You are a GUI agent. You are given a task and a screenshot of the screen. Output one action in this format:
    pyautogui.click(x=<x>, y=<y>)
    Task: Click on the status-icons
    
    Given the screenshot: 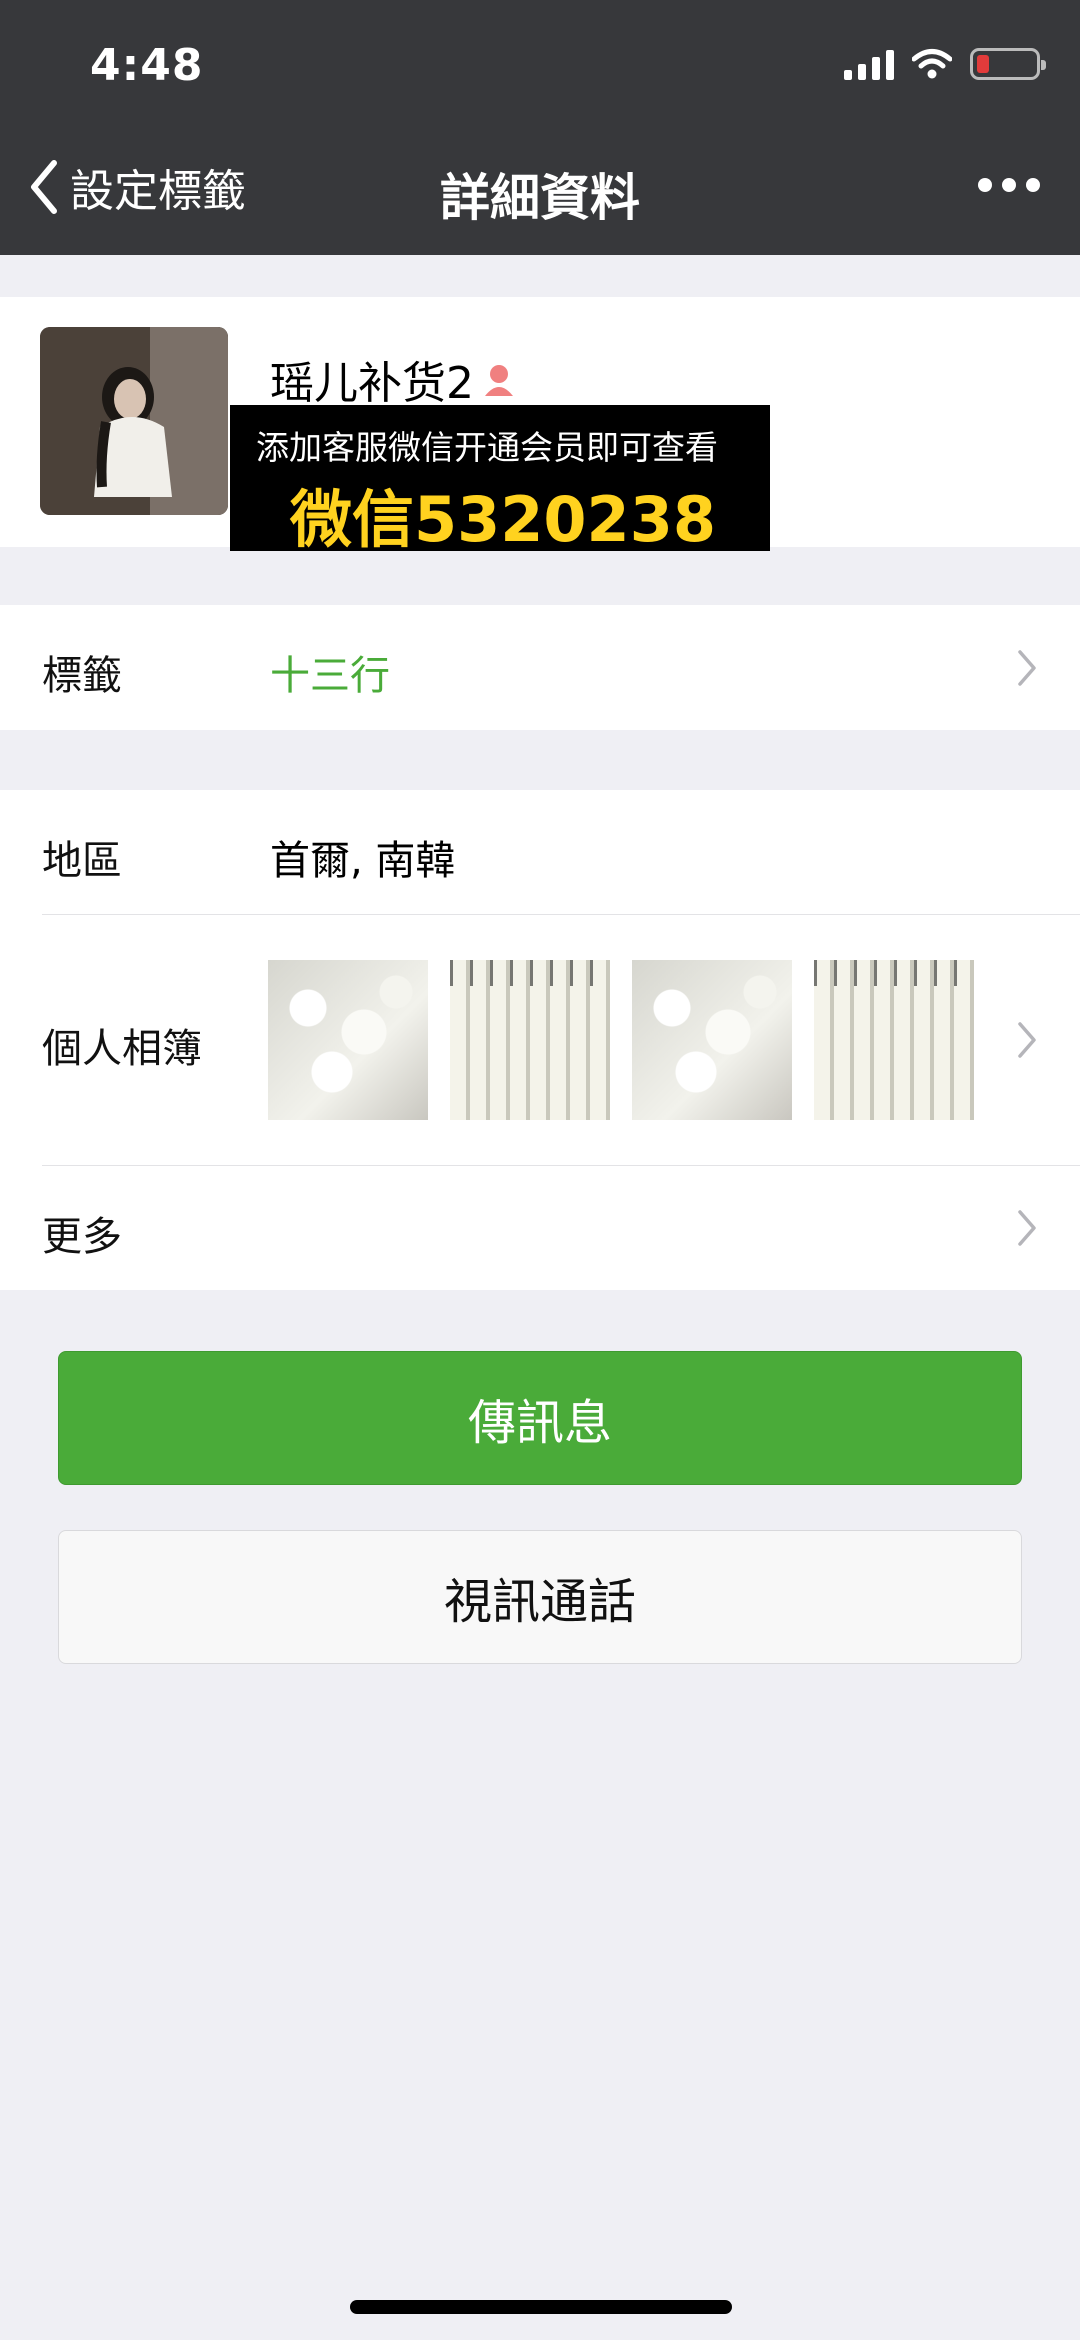 What is the action you would take?
    pyautogui.click(x=945, y=64)
    